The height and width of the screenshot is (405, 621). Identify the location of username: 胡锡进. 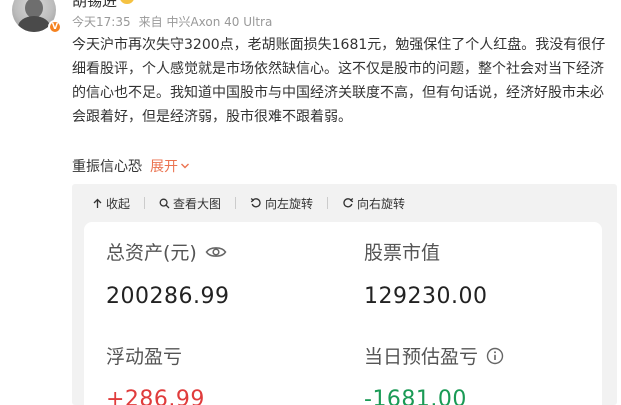
(94, 5).